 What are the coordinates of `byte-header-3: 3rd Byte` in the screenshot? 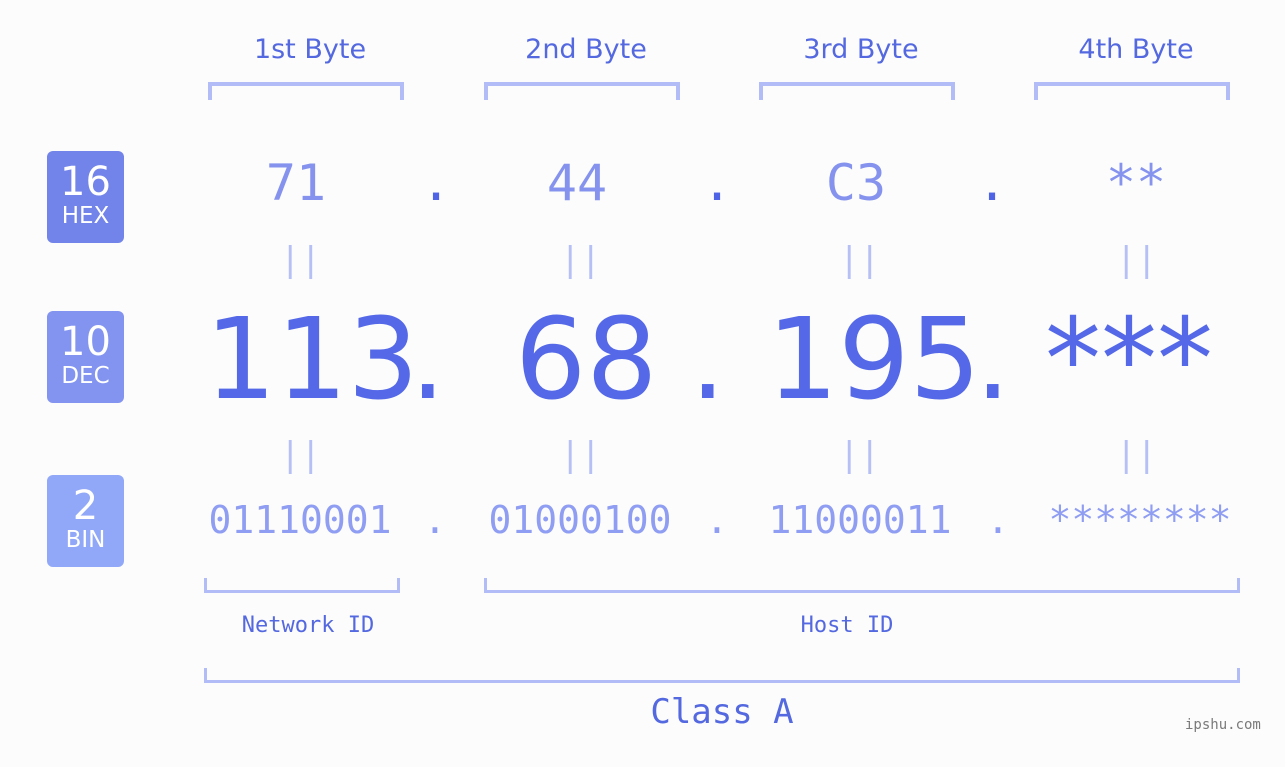 It's located at (861, 49).